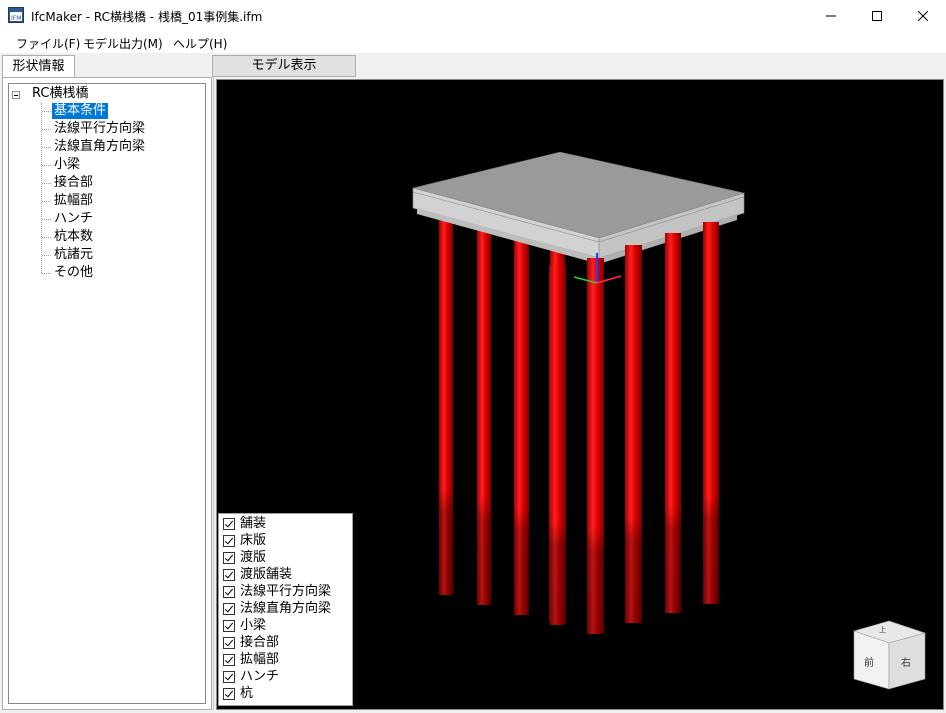  What do you see at coordinates (284, 66) in the screenshot?
I see `tab-model-display: モデル表示` at bounding box center [284, 66].